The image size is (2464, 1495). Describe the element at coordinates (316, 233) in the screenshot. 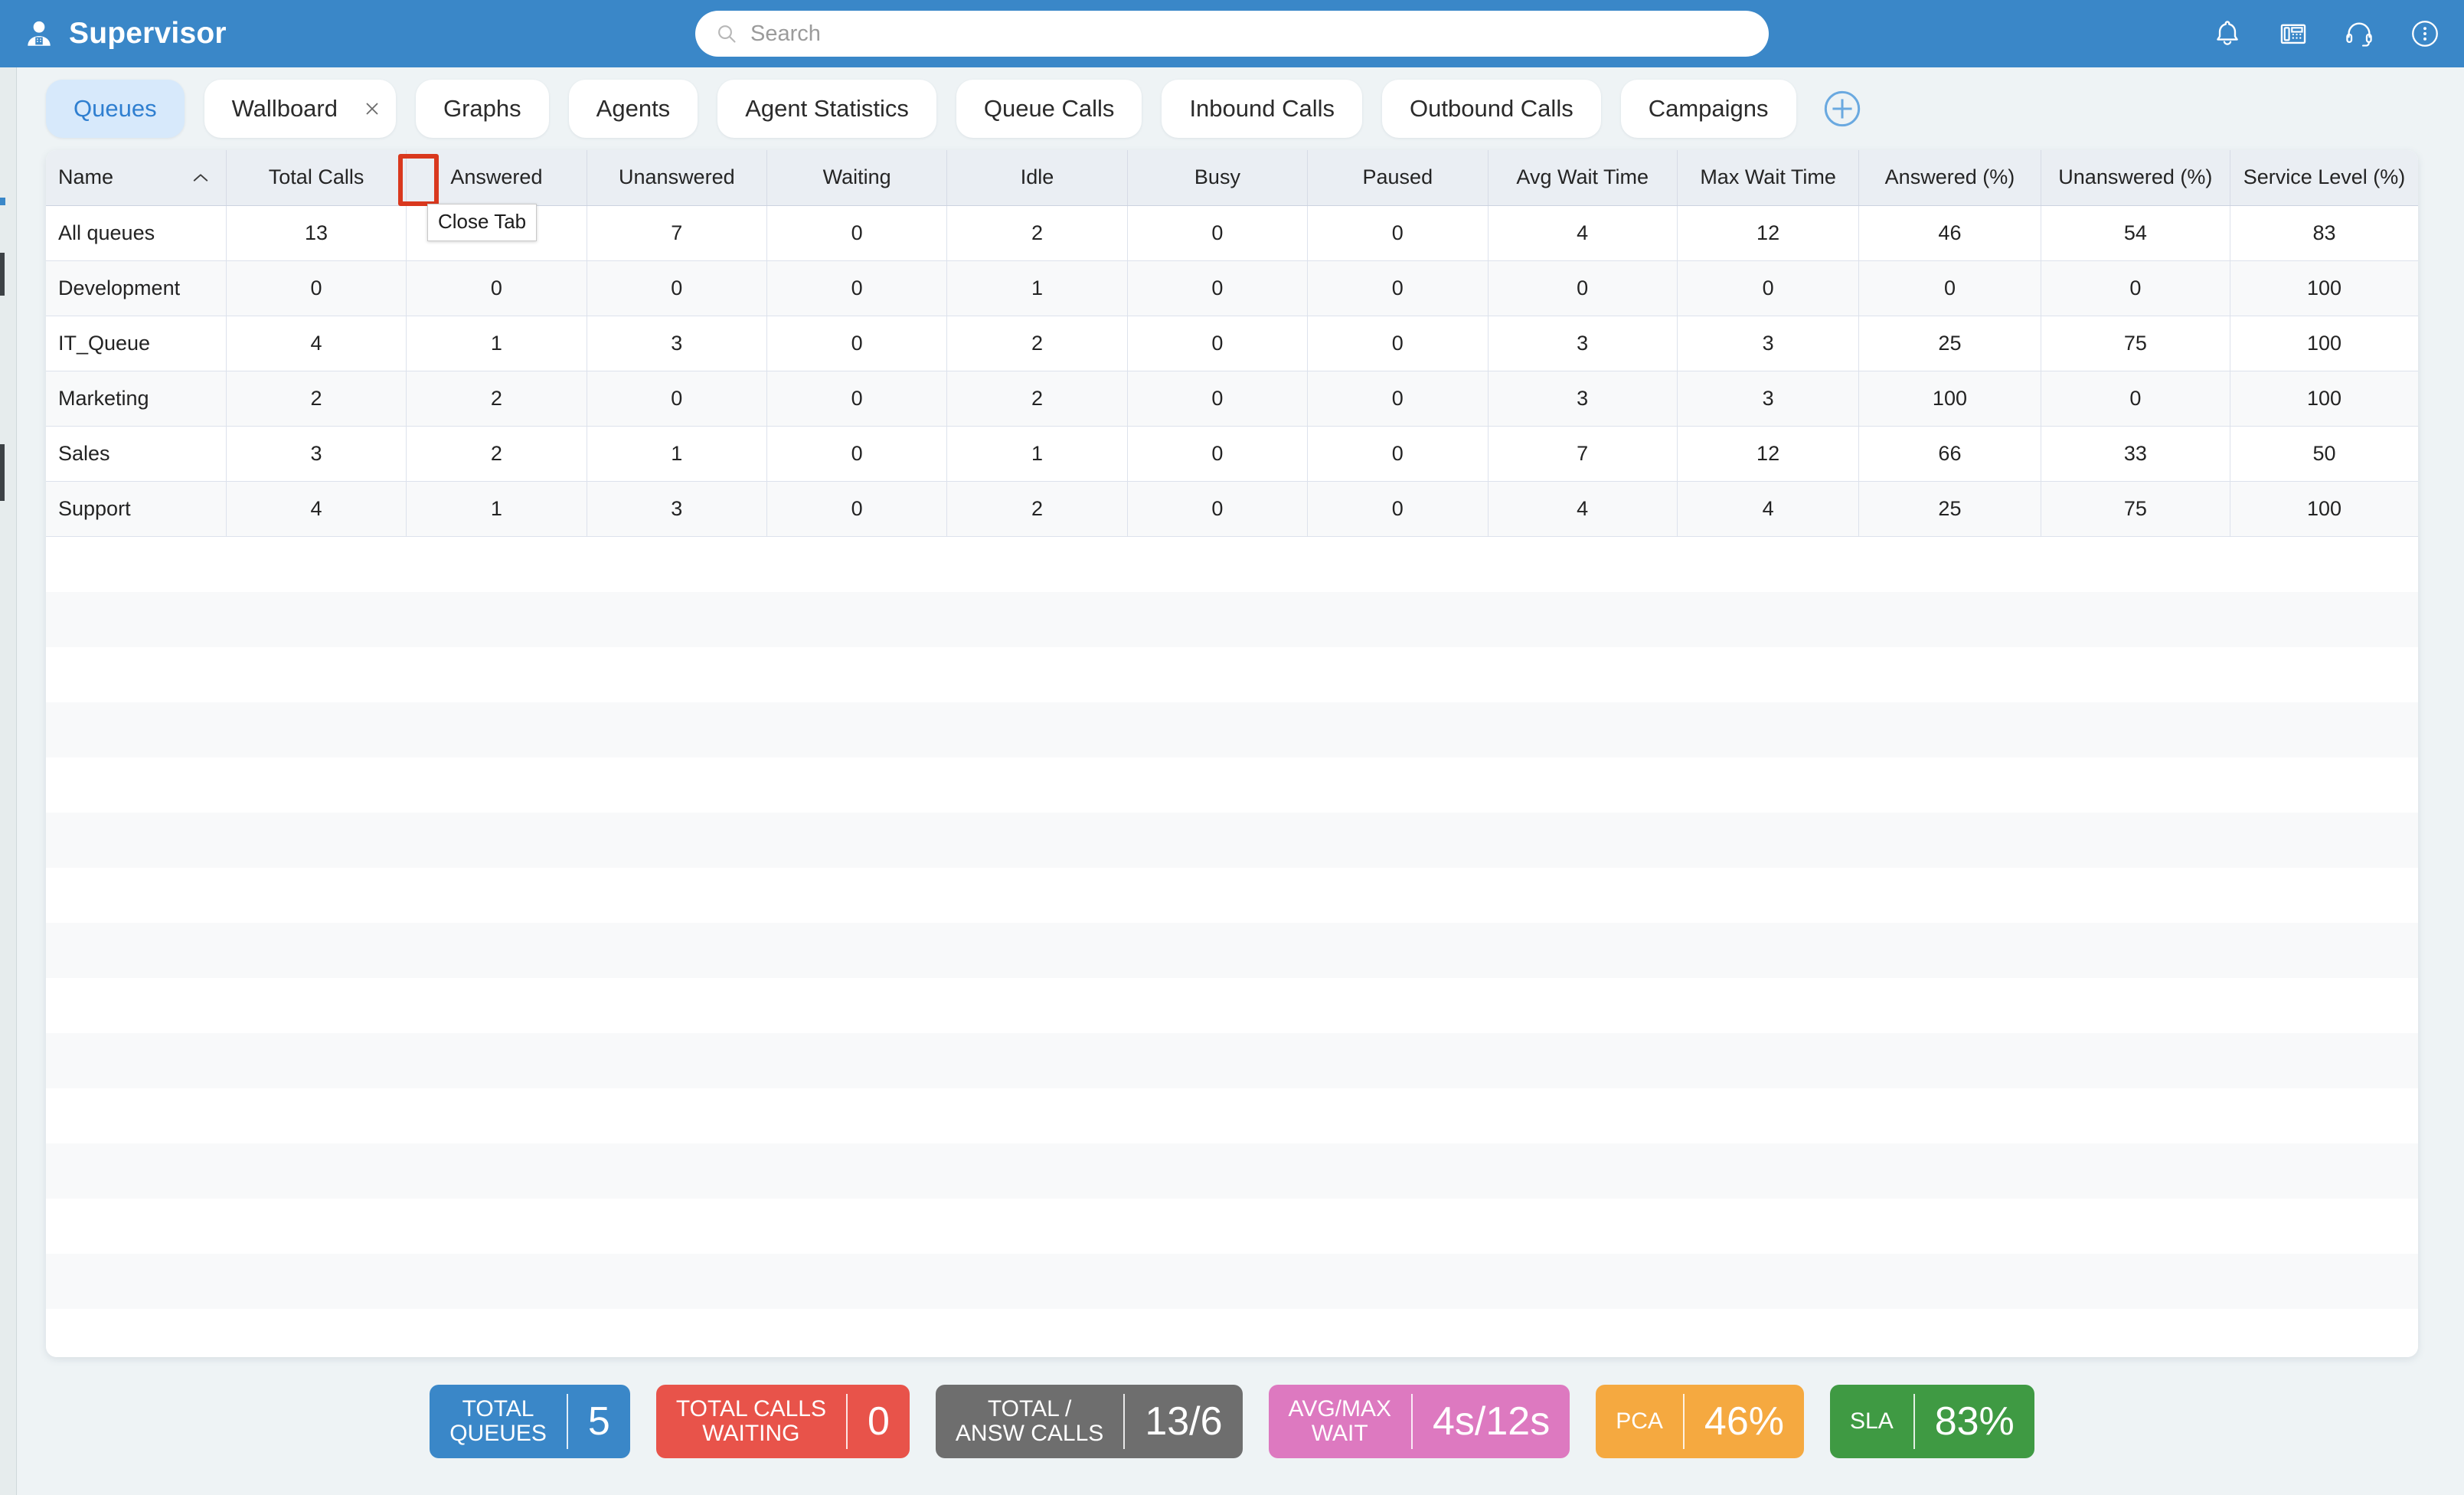

I see `cell-total-calls: 13` at that location.